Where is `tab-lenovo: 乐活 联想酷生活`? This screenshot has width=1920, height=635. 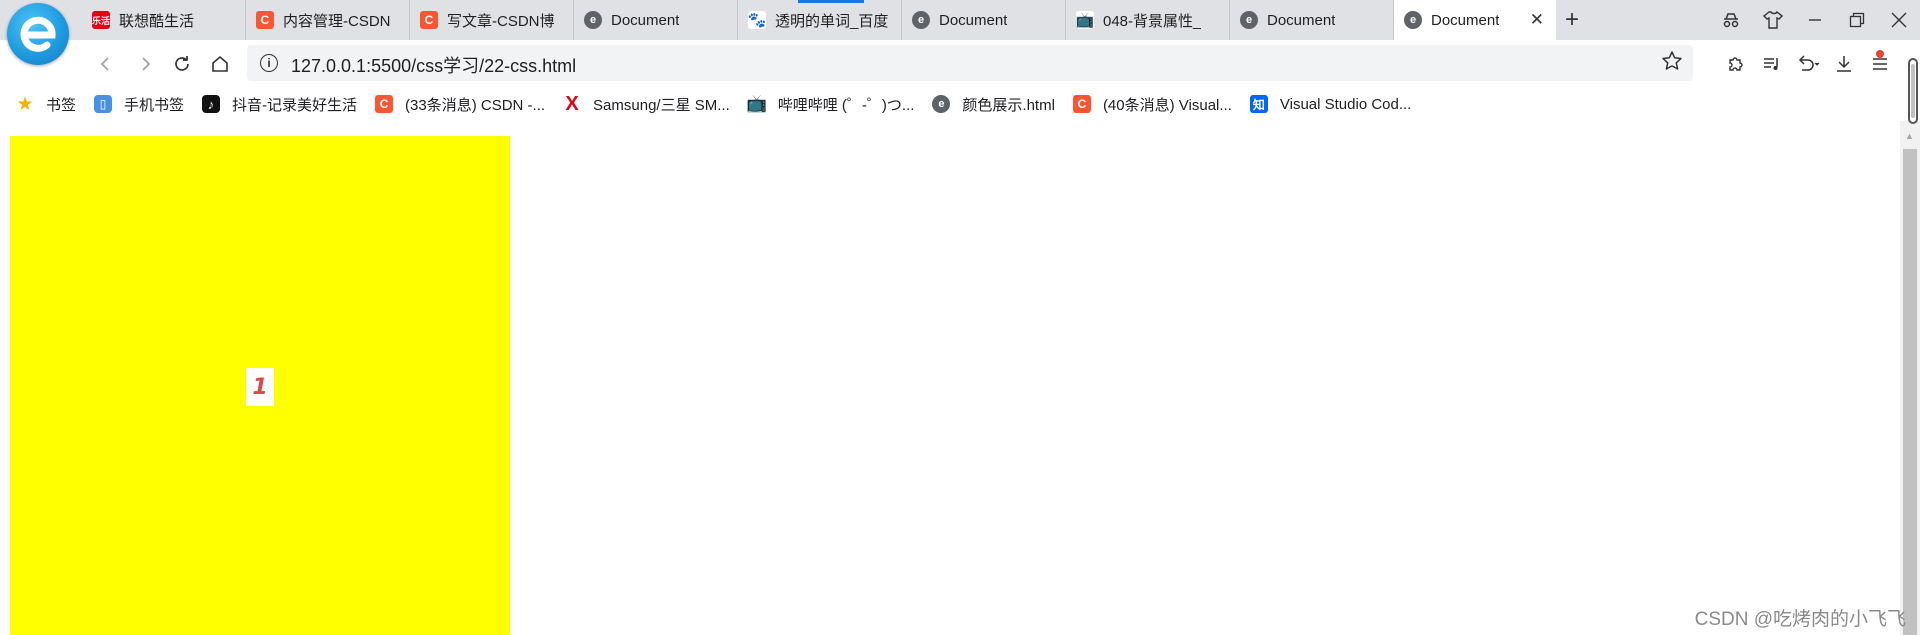
tab-lenovo: 乐活 联想酷生活 is located at coordinates (164, 20).